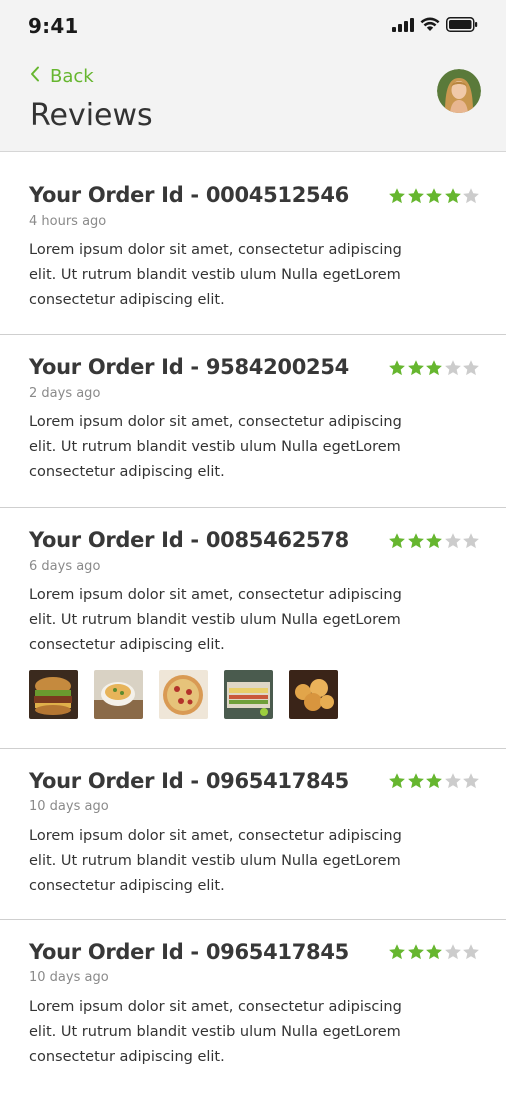 The width and height of the screenshot is (506, 1095). I want to click on header-bar: 9:41 Back Reviews, so click(253, 76).